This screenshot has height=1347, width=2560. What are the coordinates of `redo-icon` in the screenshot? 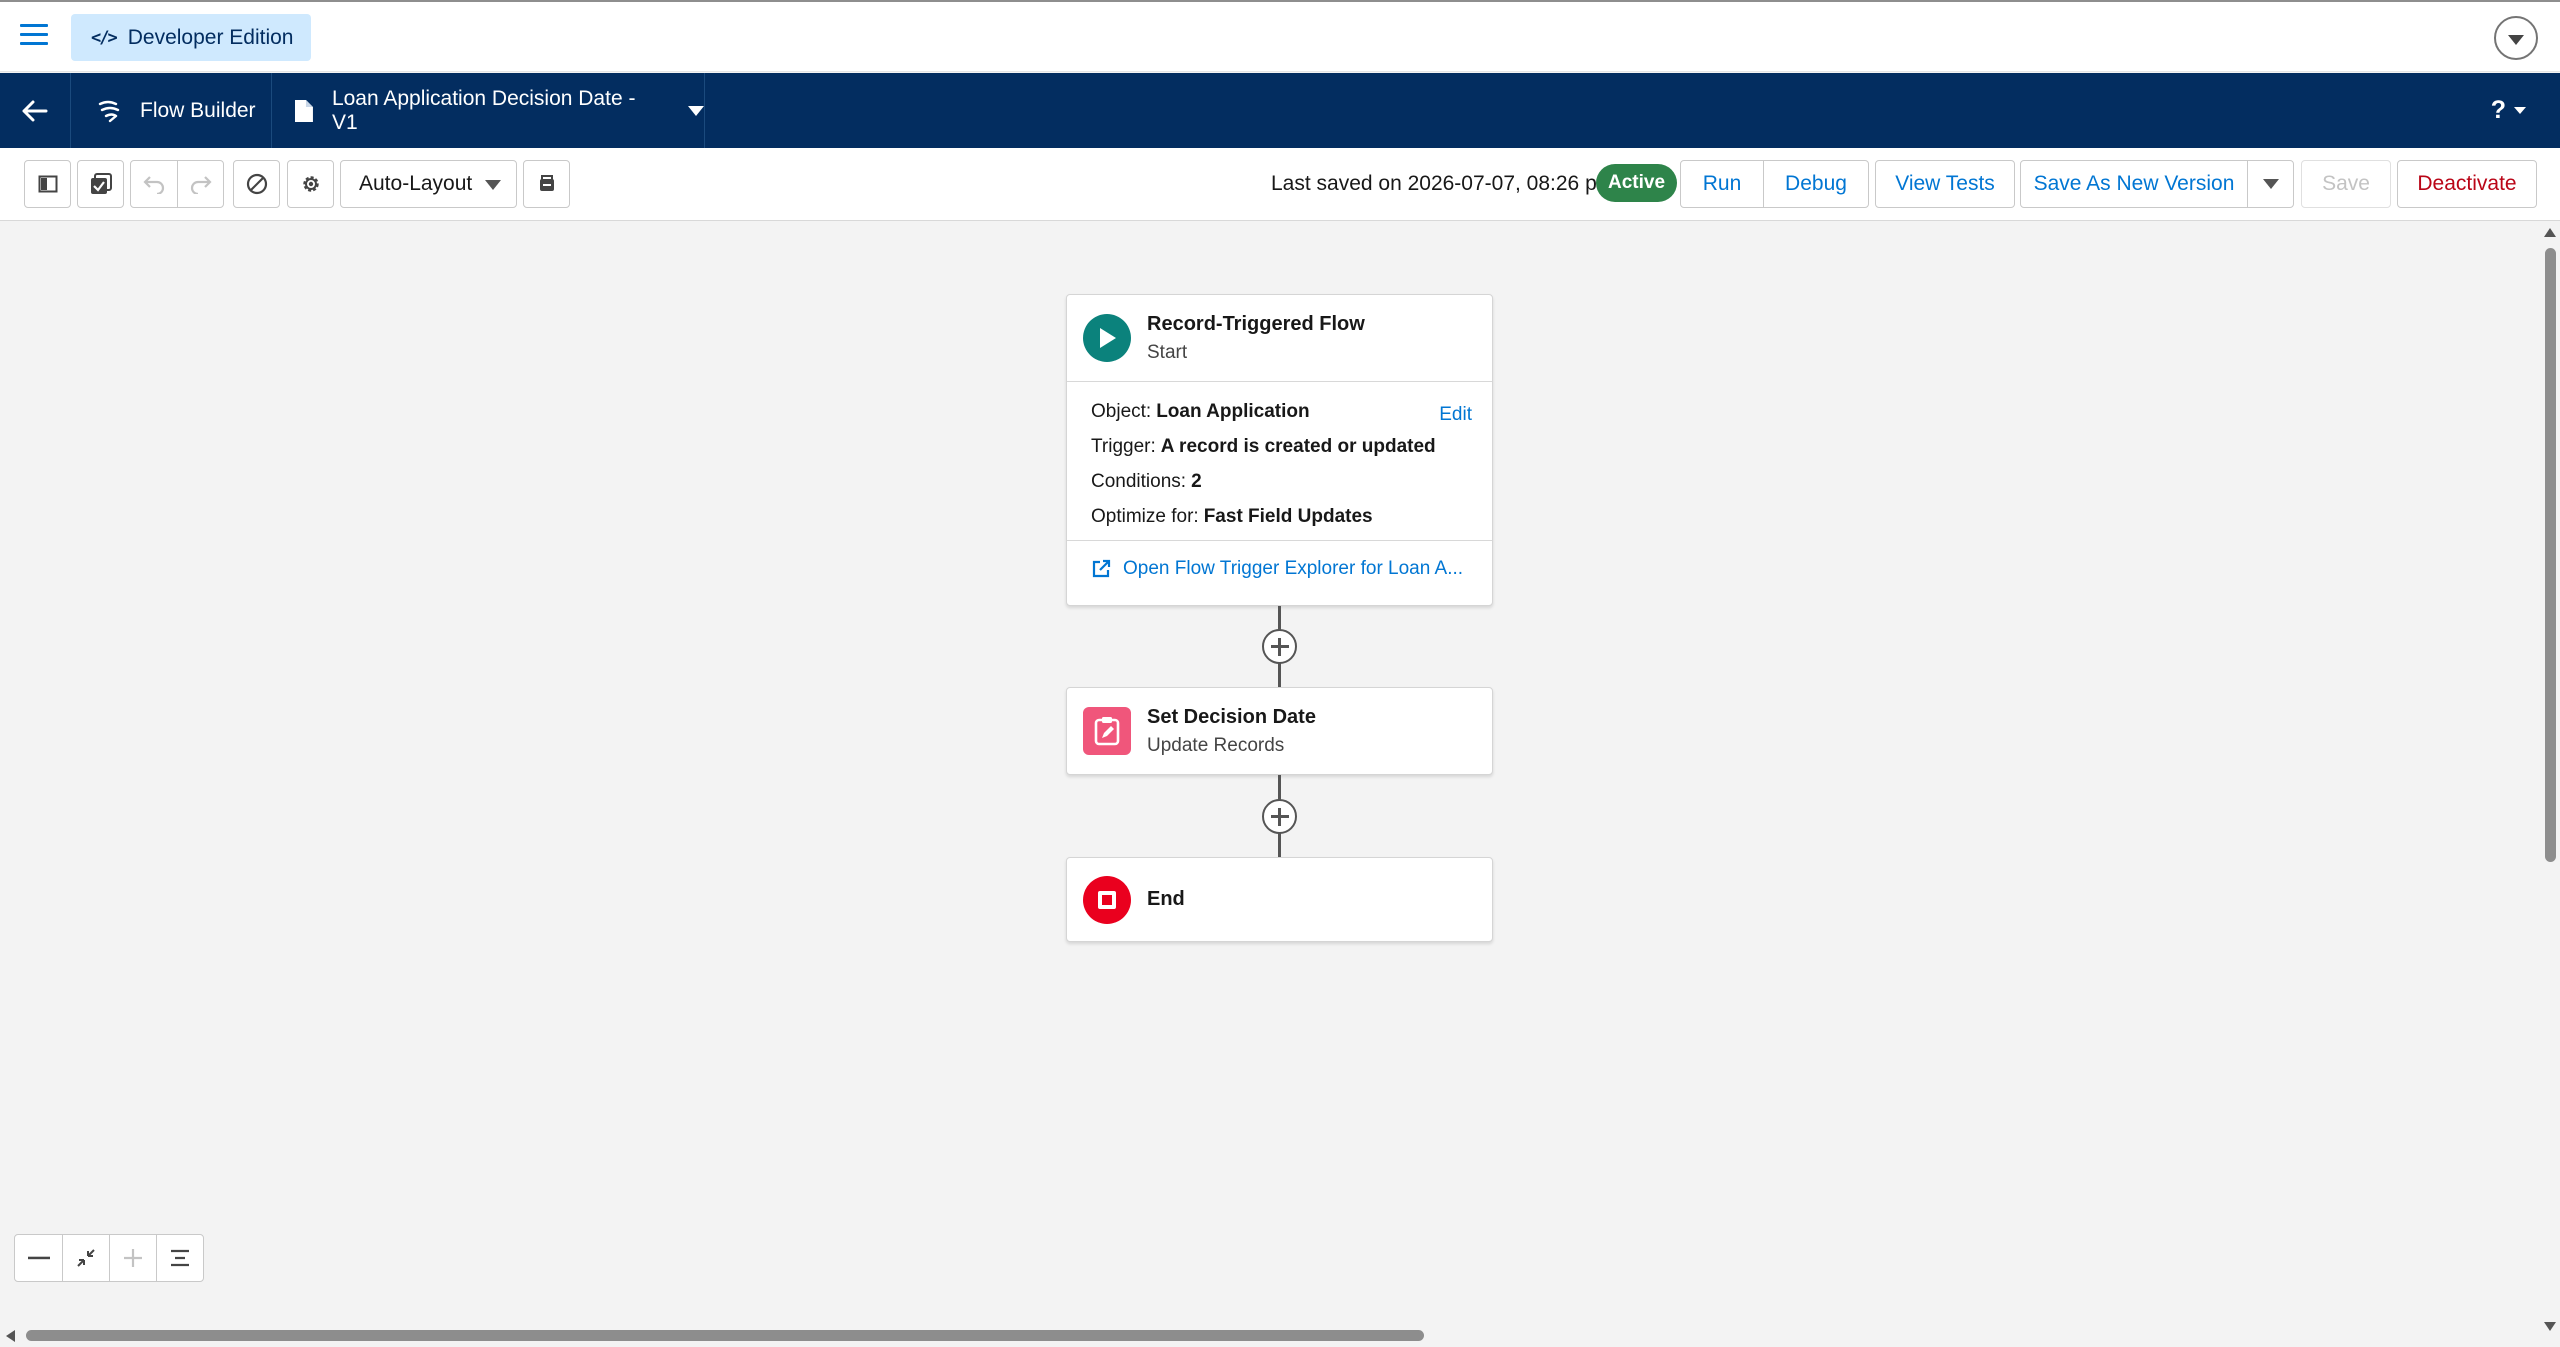 It's located at (201, 185).